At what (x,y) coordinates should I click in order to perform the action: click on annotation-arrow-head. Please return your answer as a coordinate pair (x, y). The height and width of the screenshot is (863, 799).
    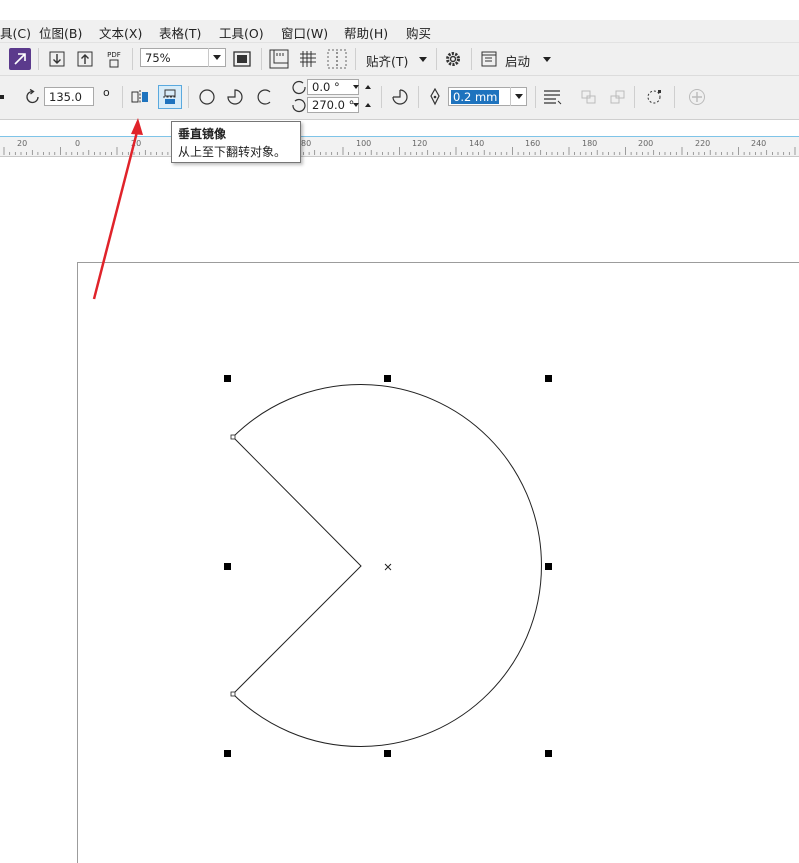
    Looking at the image, I should click on (137, 126).